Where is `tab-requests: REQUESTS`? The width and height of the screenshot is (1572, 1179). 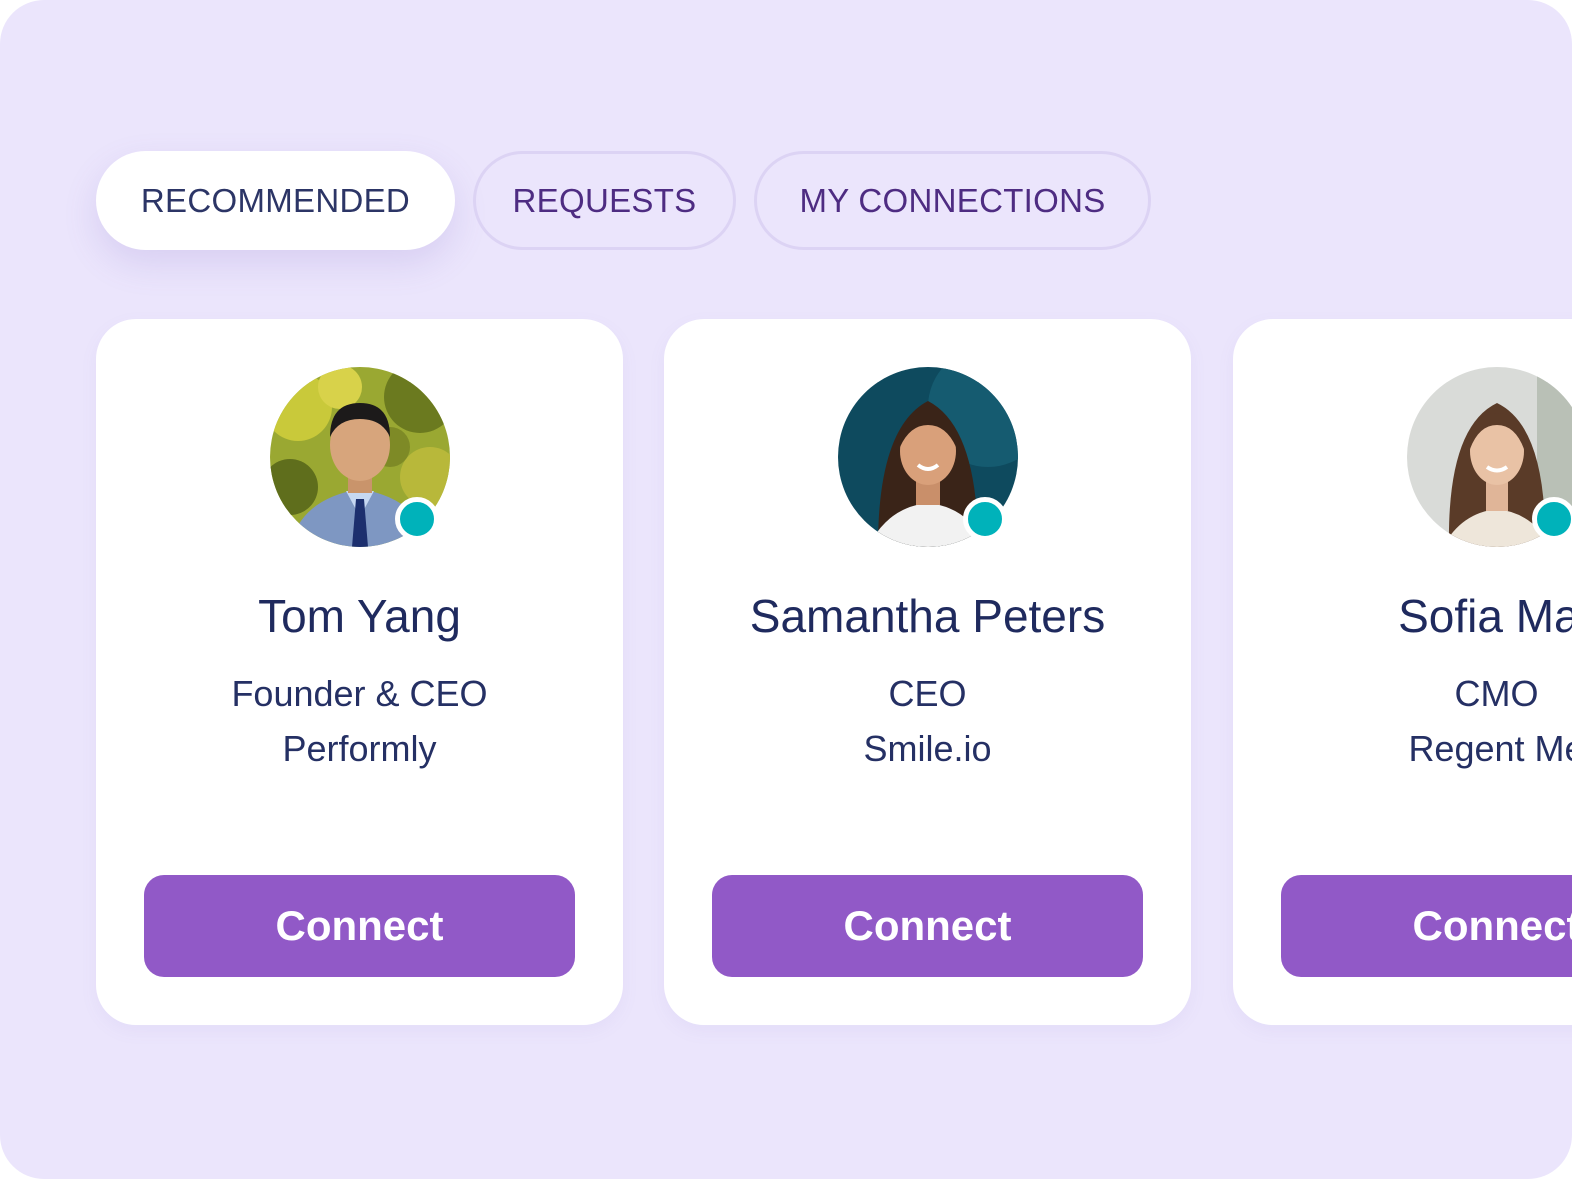
tab-requests: REQUESTS is located at coordinates (604, 200).